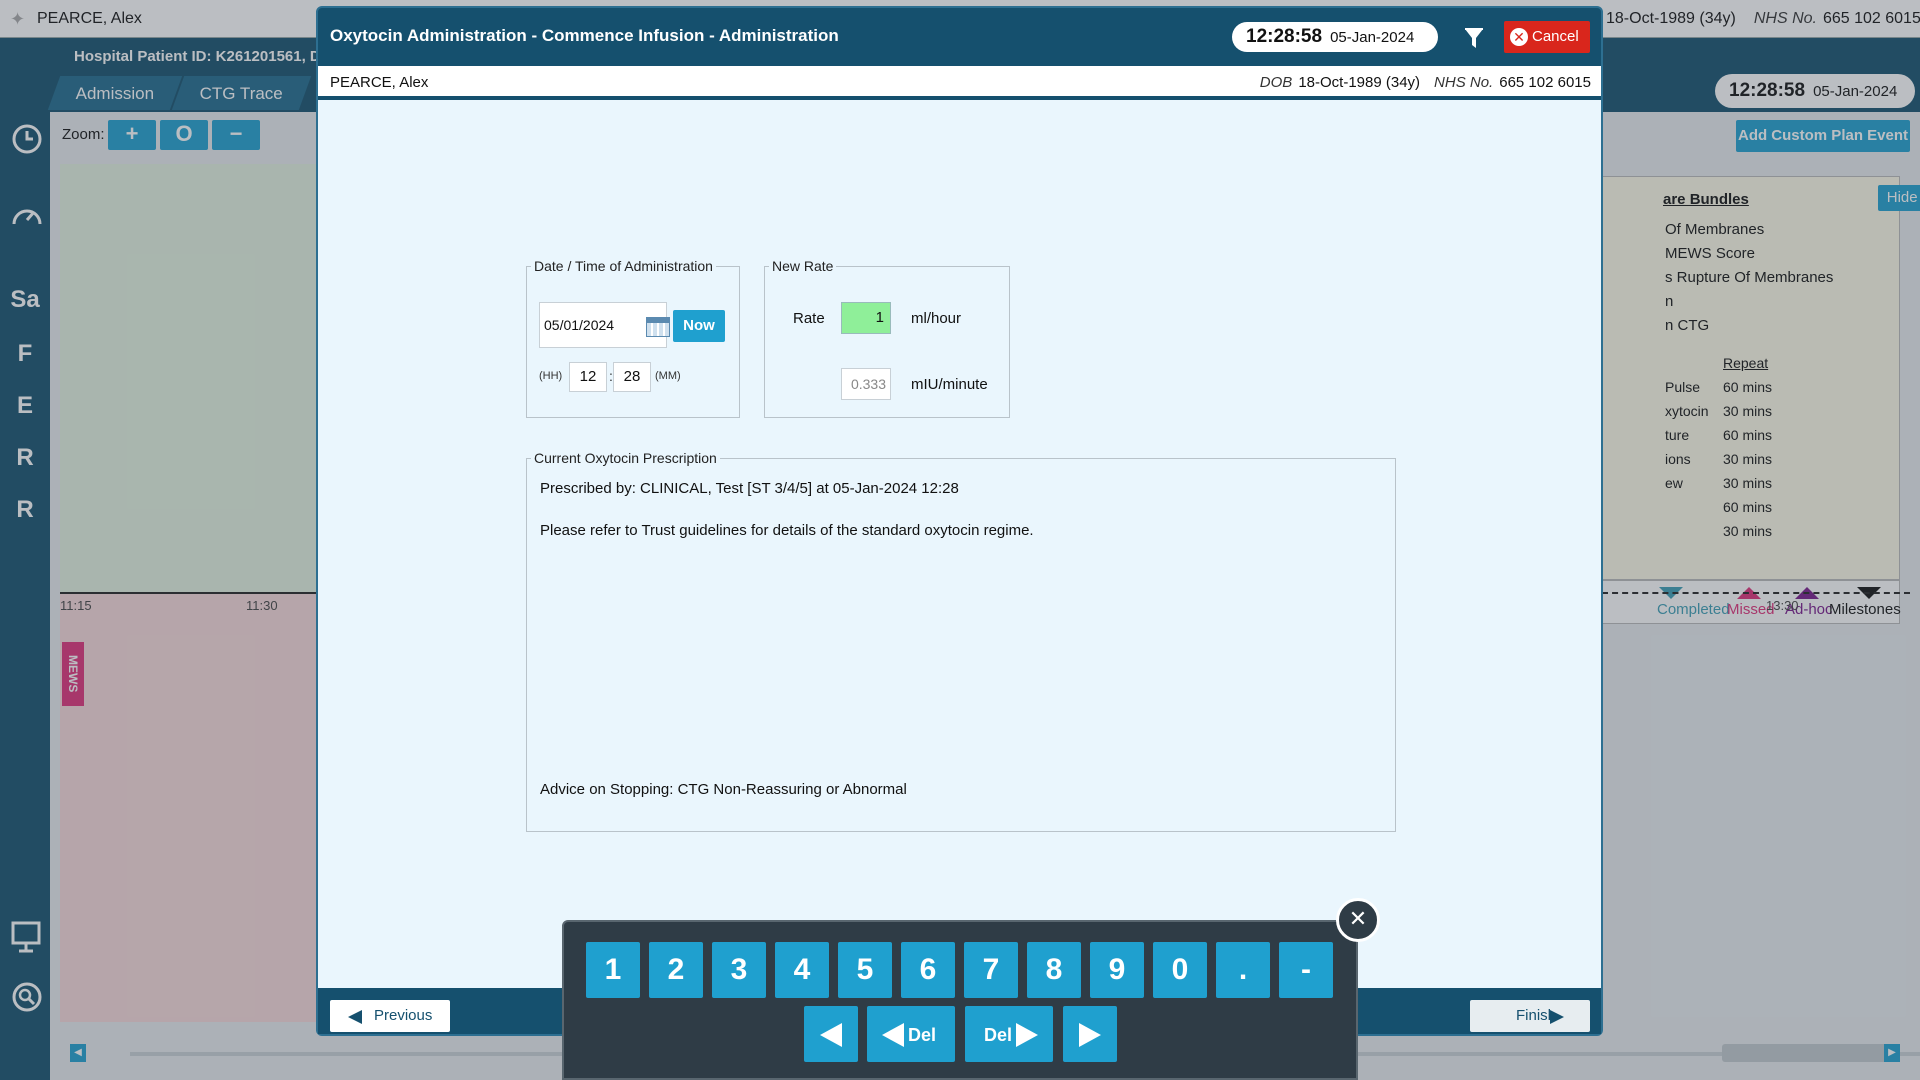 This screenshot has width=1920, height=1080. Describe the element at coordinates (921, 1035) in the screenshot. I see `del-left-label: Del` at that location.